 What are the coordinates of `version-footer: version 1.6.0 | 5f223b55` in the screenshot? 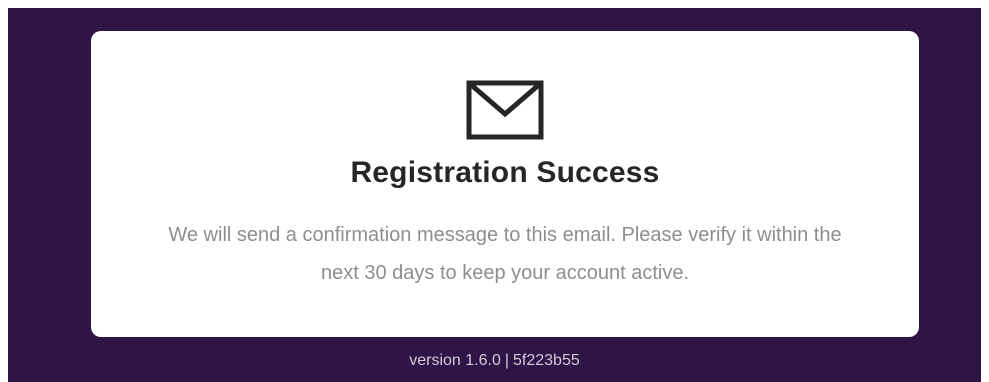 It's located at (494, 361).